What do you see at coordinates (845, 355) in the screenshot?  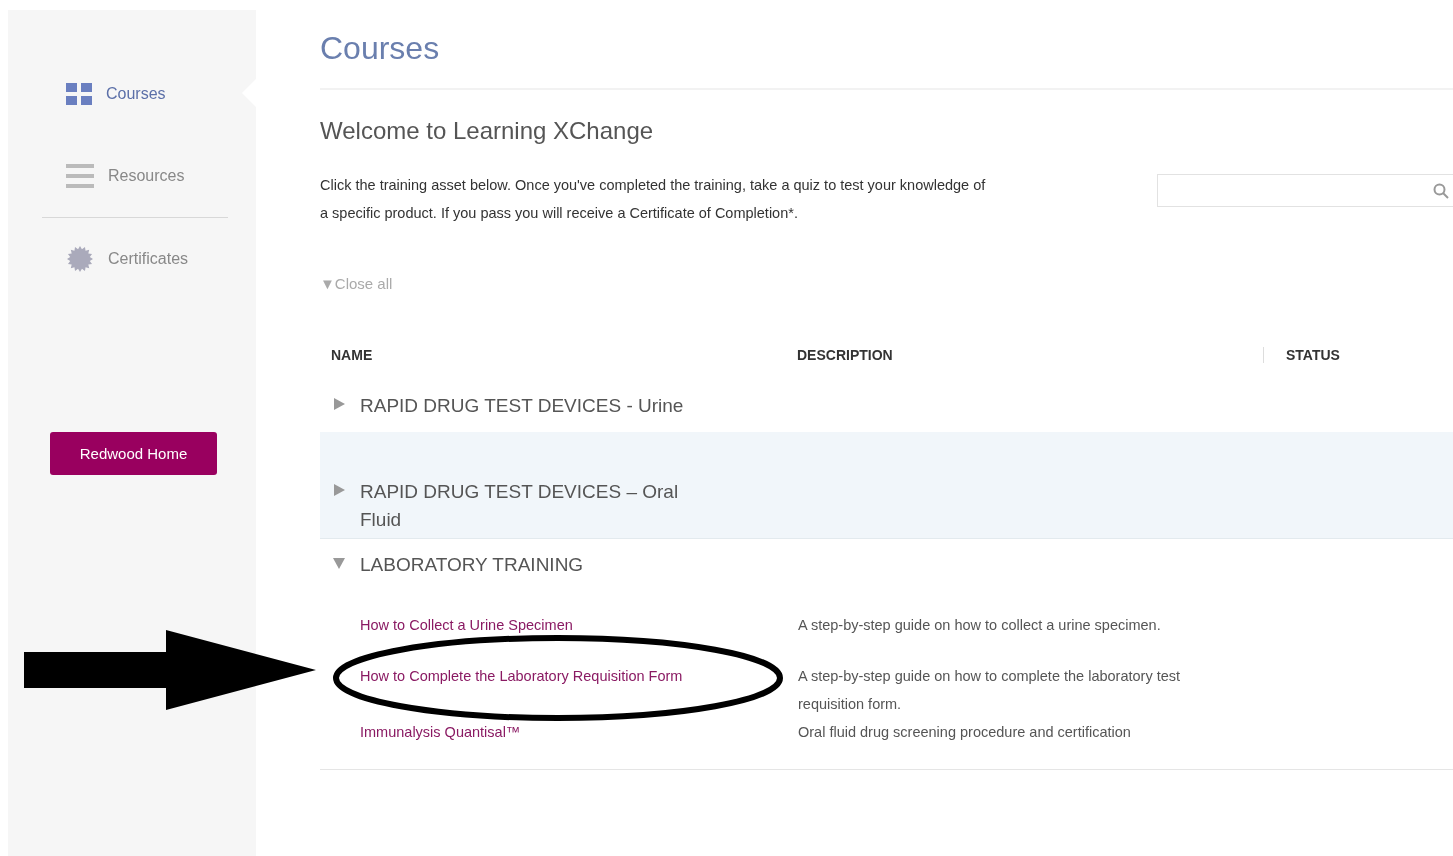 I see `column-header: DESCRIPTION` at bounding box center [845, 355].